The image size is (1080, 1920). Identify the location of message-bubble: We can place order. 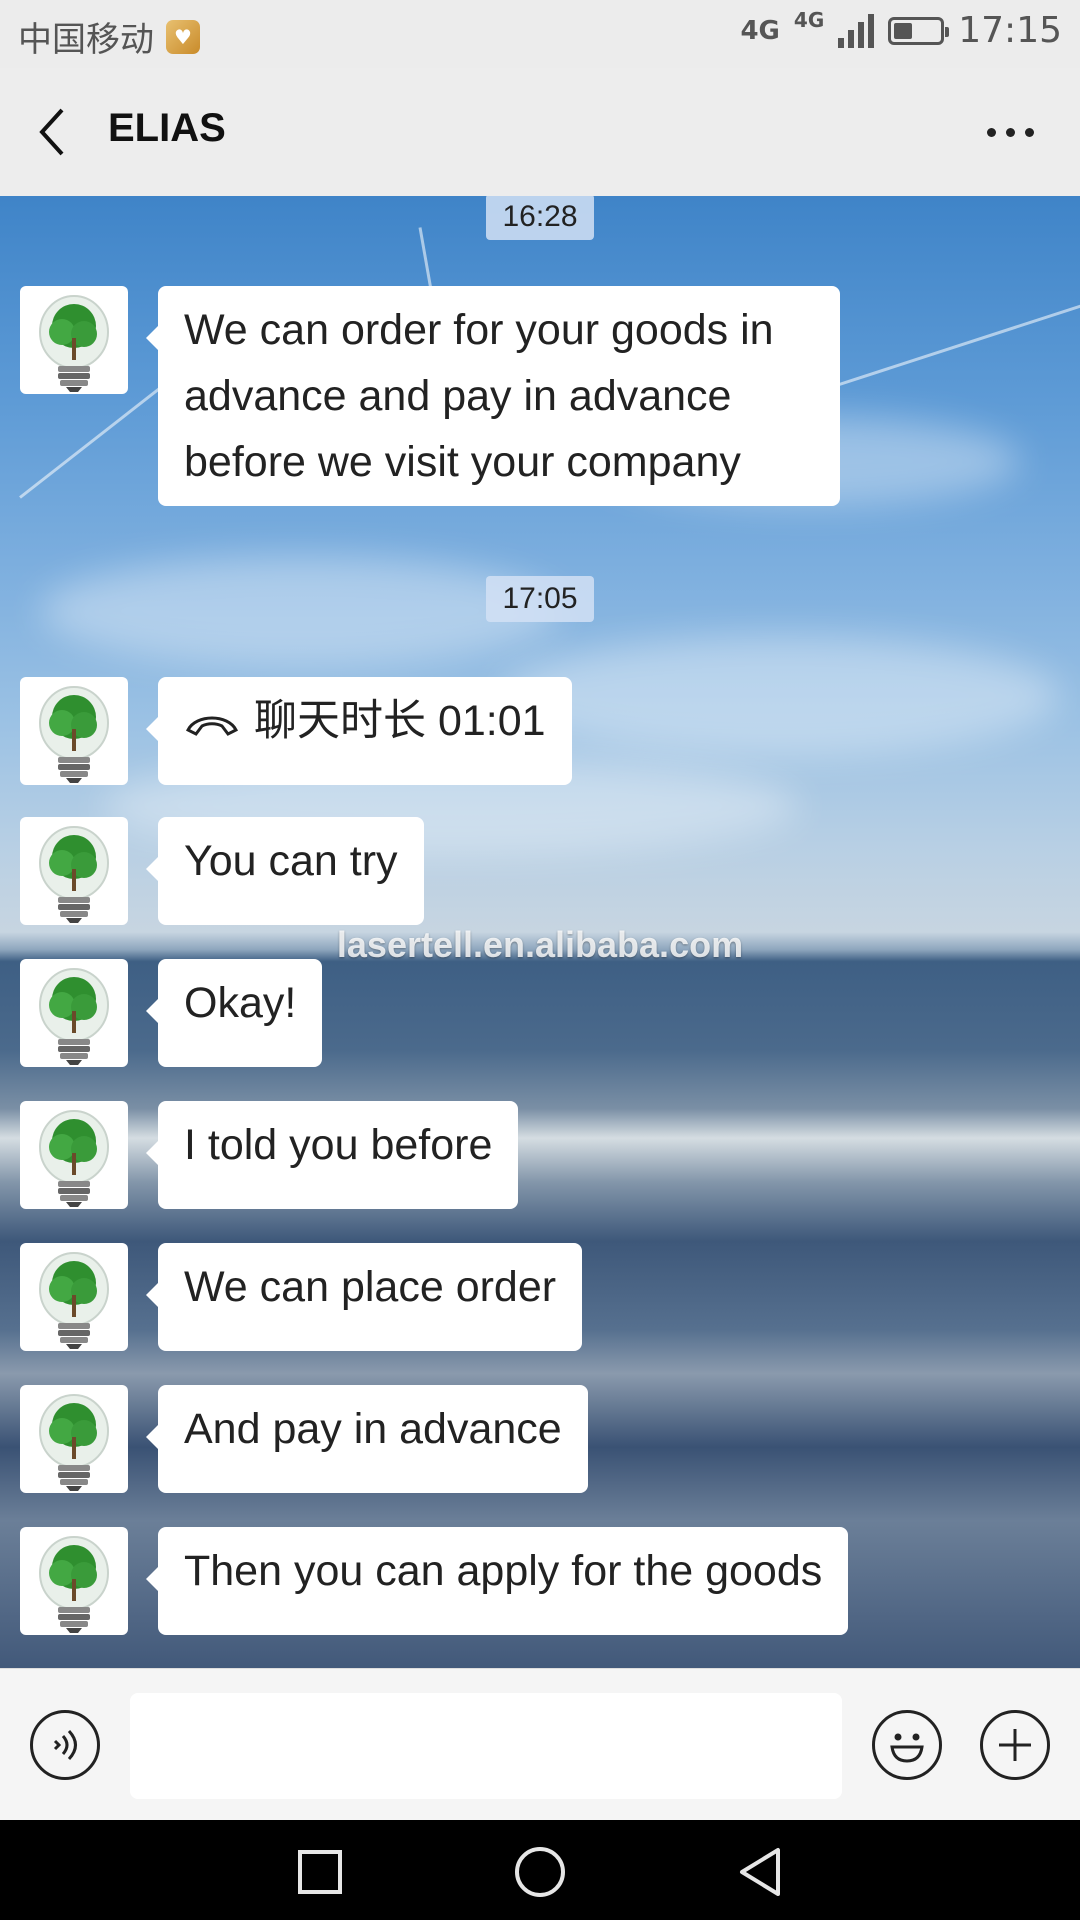
(364, 1297).